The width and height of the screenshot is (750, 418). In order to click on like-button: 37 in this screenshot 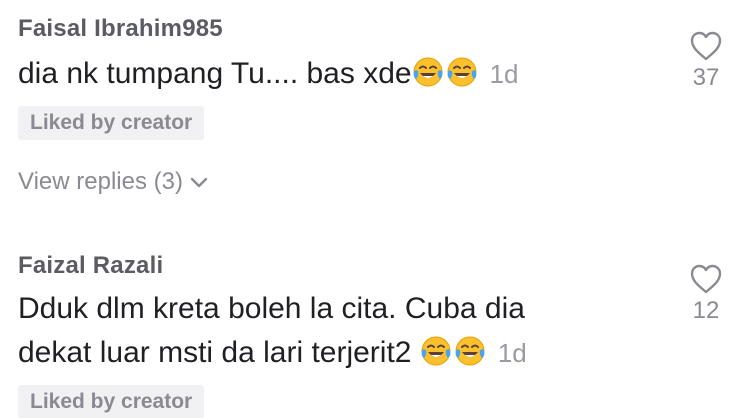, I will do `click(706, 61)`.